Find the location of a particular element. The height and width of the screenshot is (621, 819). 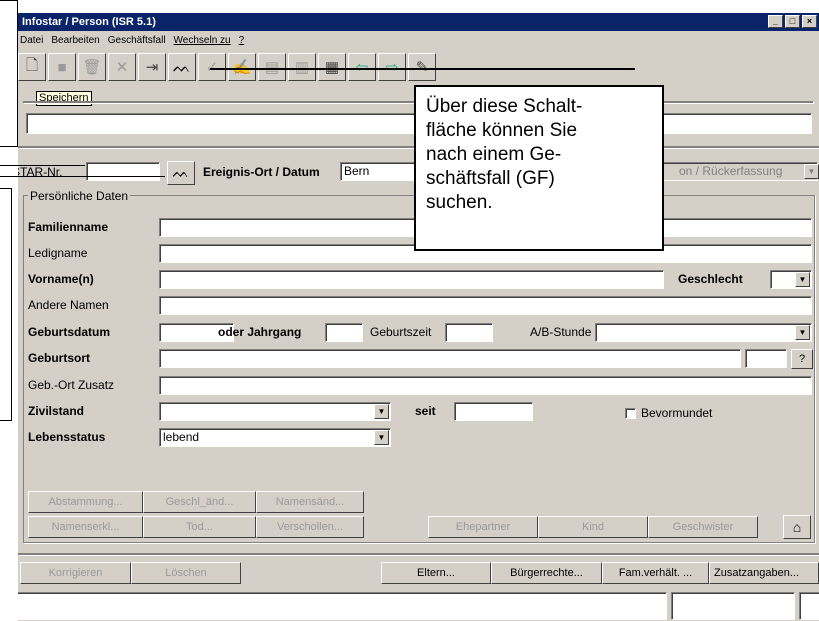

status-bar-main is located at coordinates (342, 606).